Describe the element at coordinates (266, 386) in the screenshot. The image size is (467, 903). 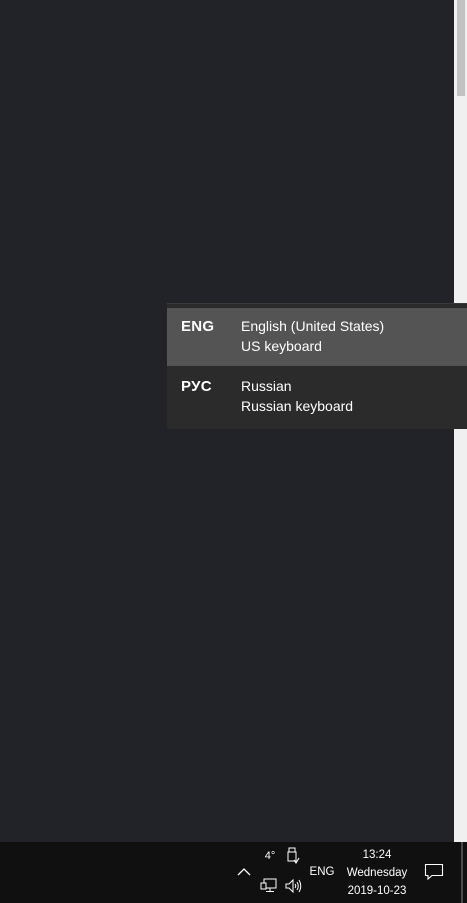
I see `language-name: Russian` at that location.